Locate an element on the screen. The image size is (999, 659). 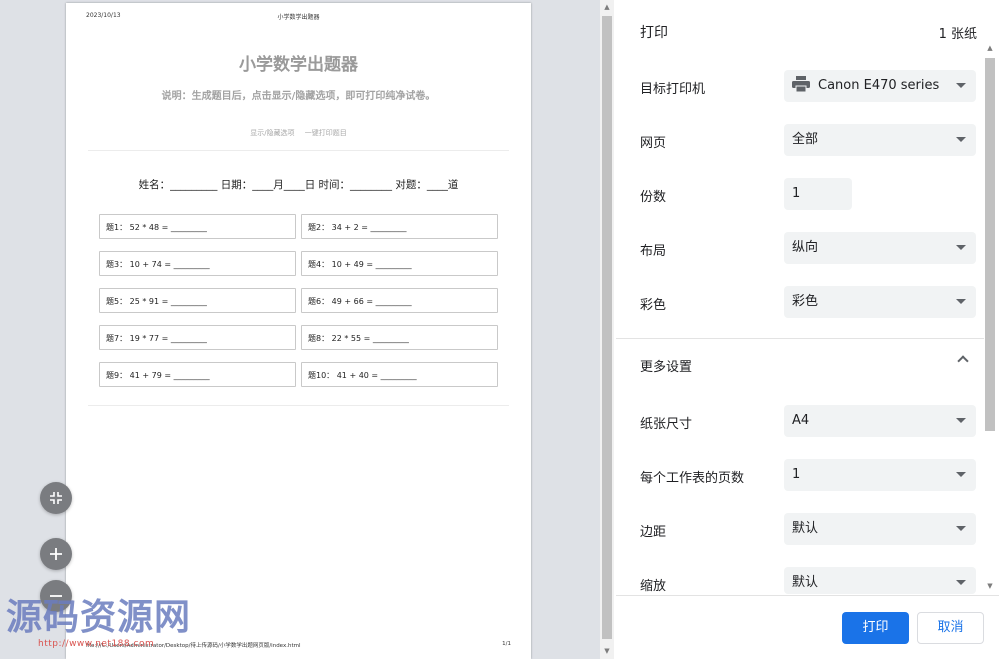
destination-value: Canon E470 series is located at coordinates (879, 85).